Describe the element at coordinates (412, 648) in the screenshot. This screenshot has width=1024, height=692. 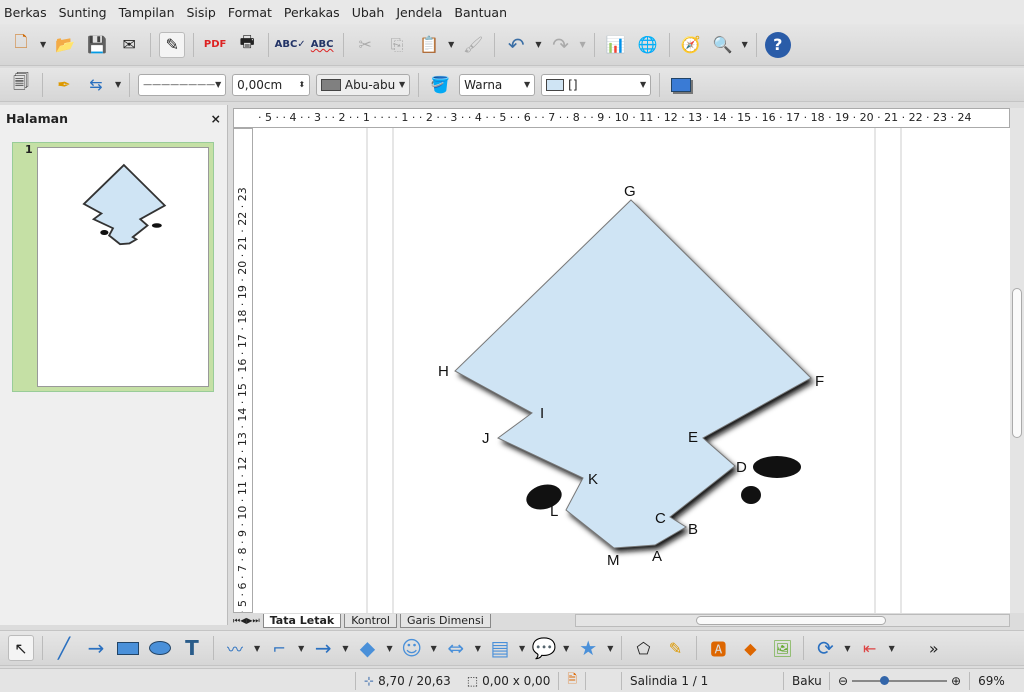
I see `symbol-shapes-icon: ☺` at that location.